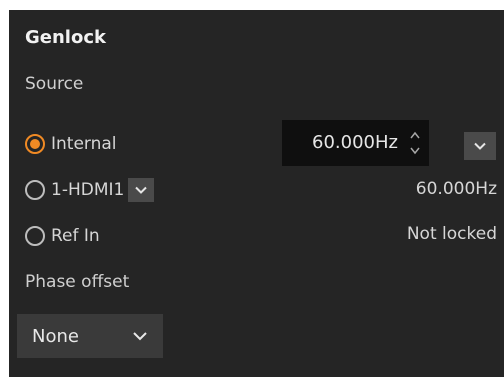 The width and height of the screenshot is (504, 381). I want to click on radio-hdmi: 1-HDMI1, so click(90, 190).